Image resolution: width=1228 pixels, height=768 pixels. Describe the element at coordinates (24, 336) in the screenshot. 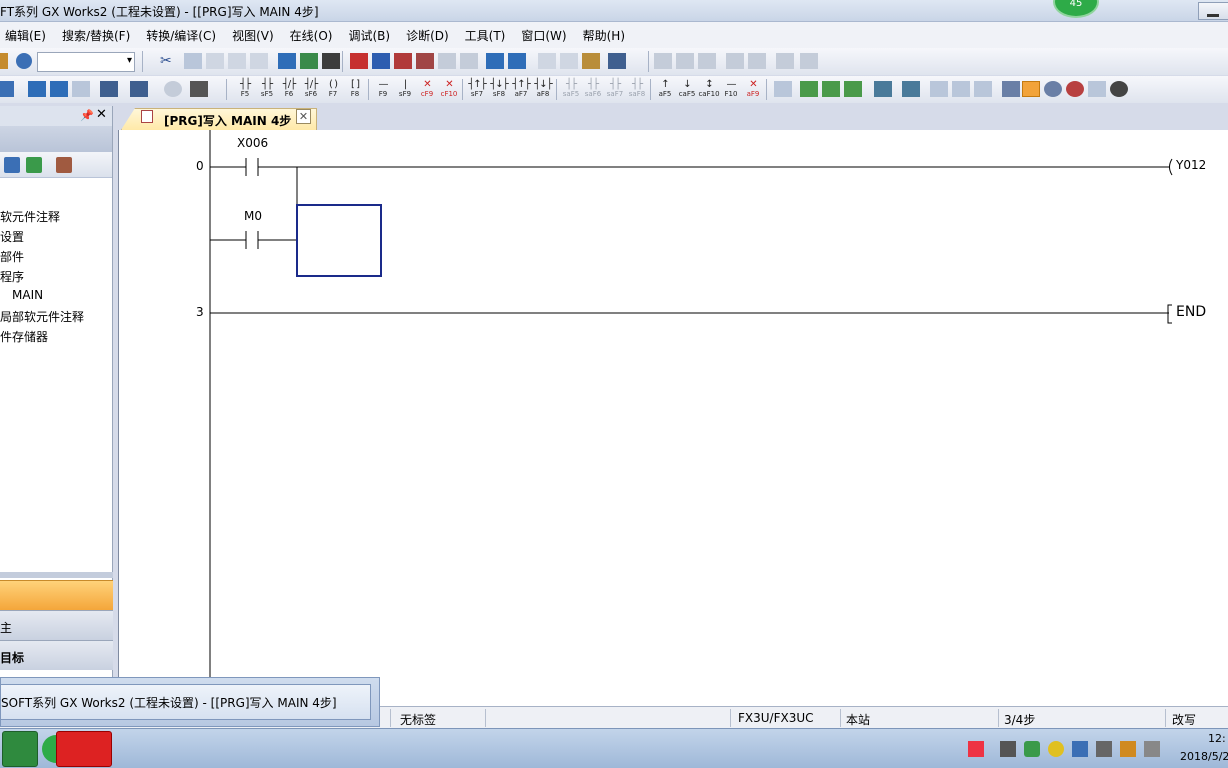

I see `tree-item-memory: 件存储器` at that location.